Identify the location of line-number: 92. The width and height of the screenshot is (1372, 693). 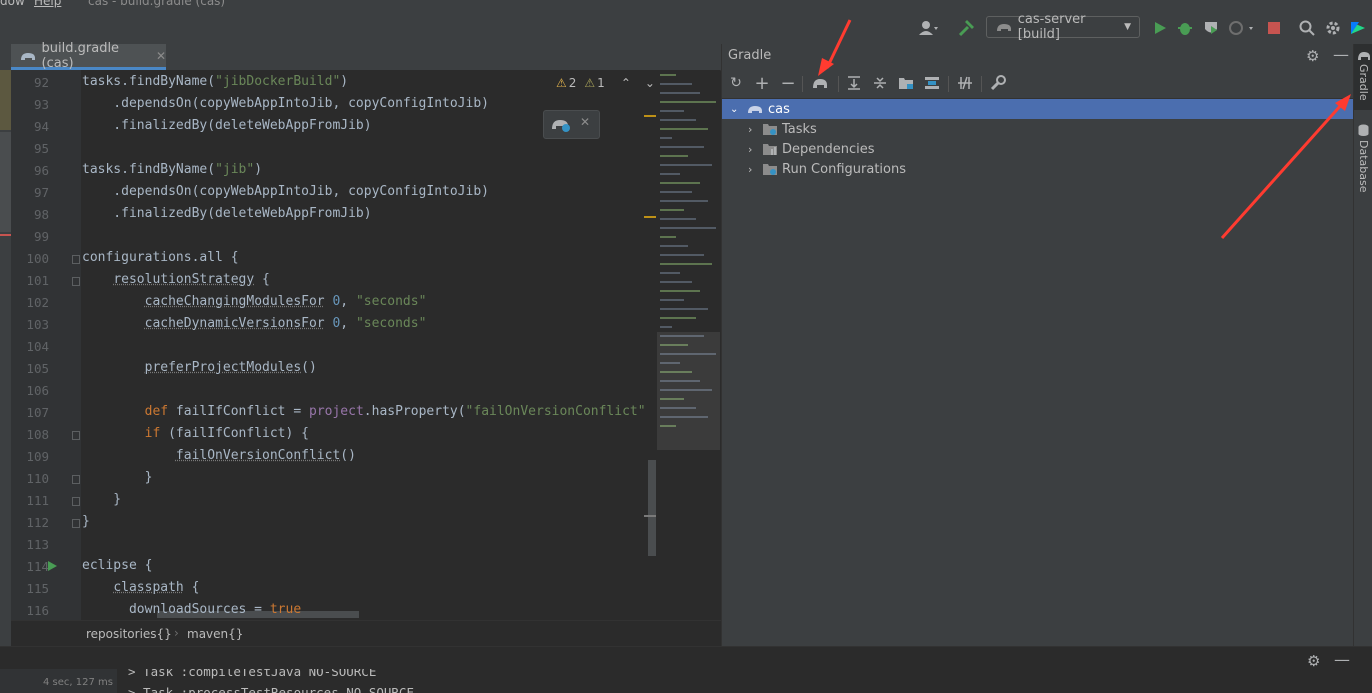
(41, 82).